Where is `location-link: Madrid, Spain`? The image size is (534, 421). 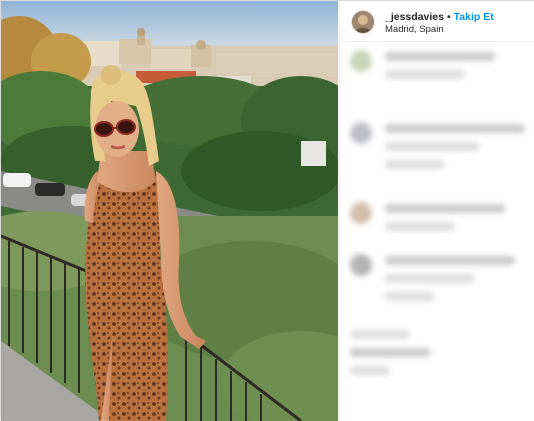
location-link: Madrid, Spain is located at coordinates (414, 29).